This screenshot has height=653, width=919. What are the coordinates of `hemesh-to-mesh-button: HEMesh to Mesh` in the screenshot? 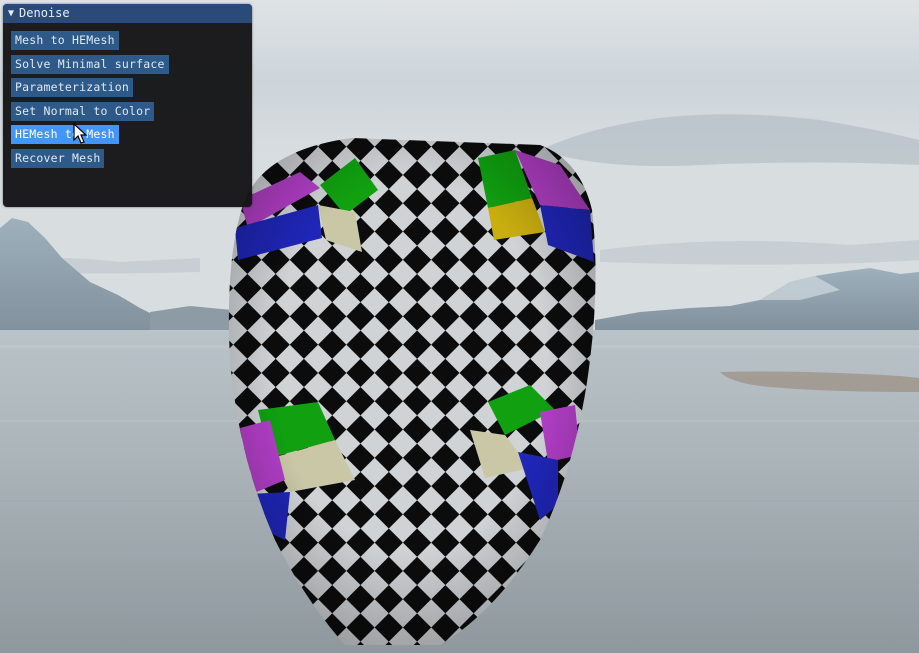 It's located at (65, 134).